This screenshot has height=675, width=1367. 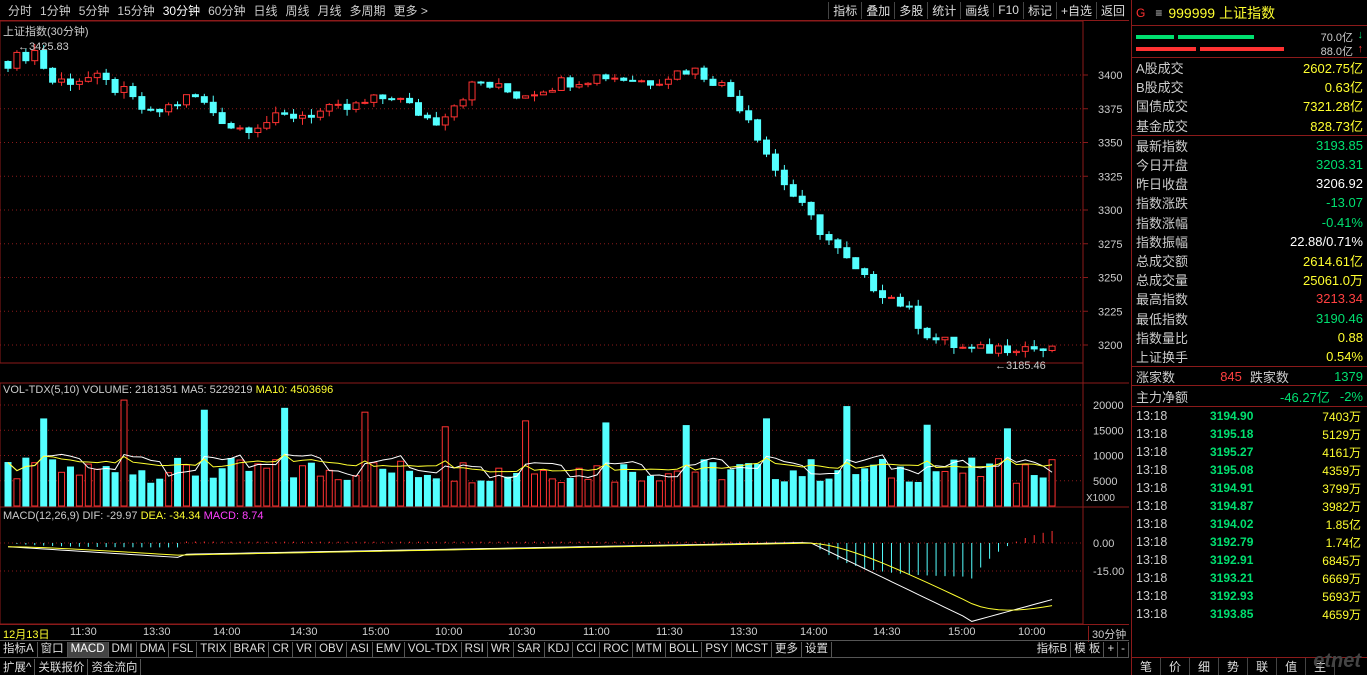 I want to click on tick-row: 13:18 3192.93 5693万, so click(x=1249, y=596).